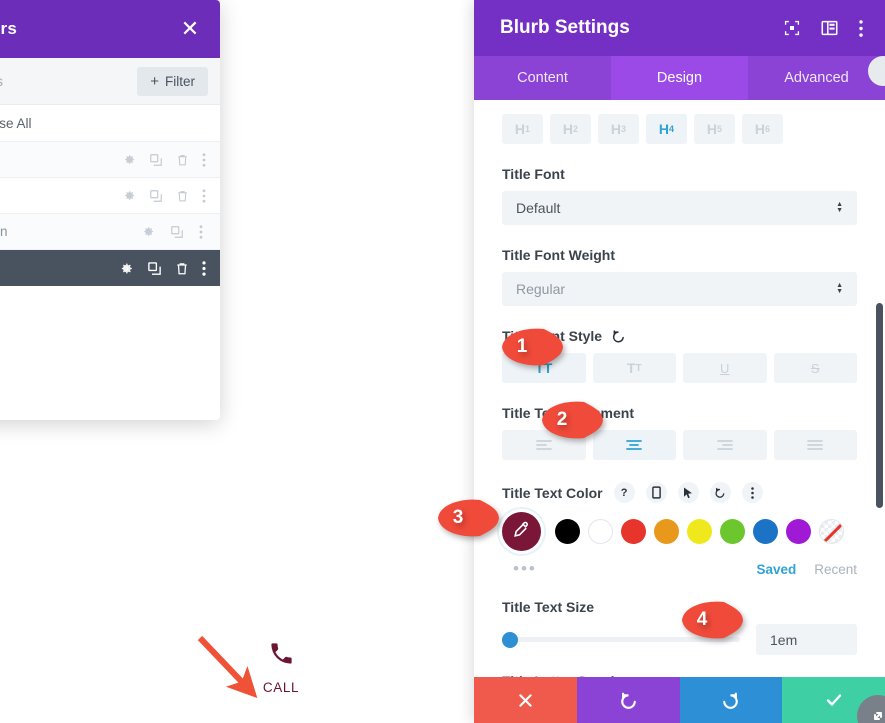 The height and width of the screenshot is (723, 885). What do you see at coordinates (634, 445) in the screenshot?
I see `align-center-button` at bounding box center [634, 445].